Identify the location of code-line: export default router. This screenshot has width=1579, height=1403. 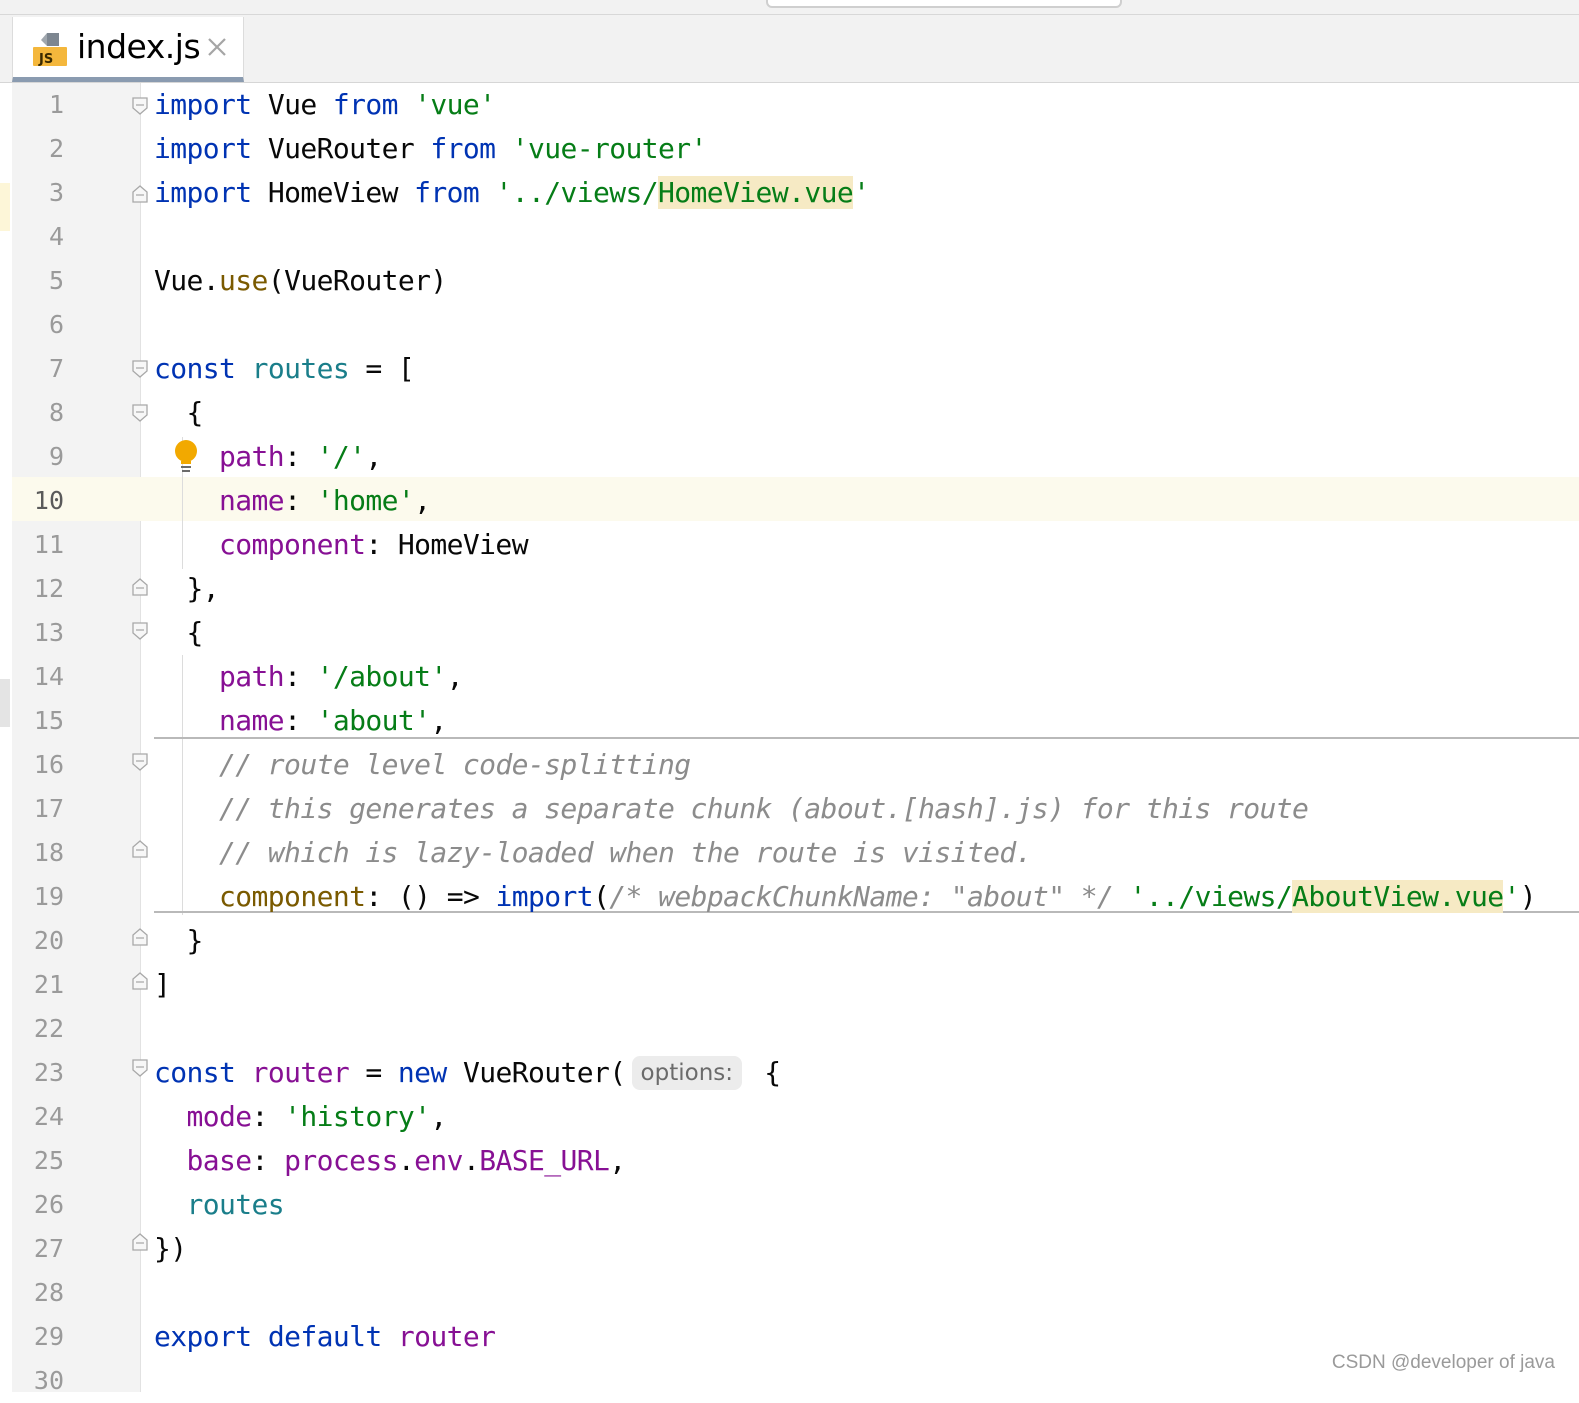
(324, 1337).